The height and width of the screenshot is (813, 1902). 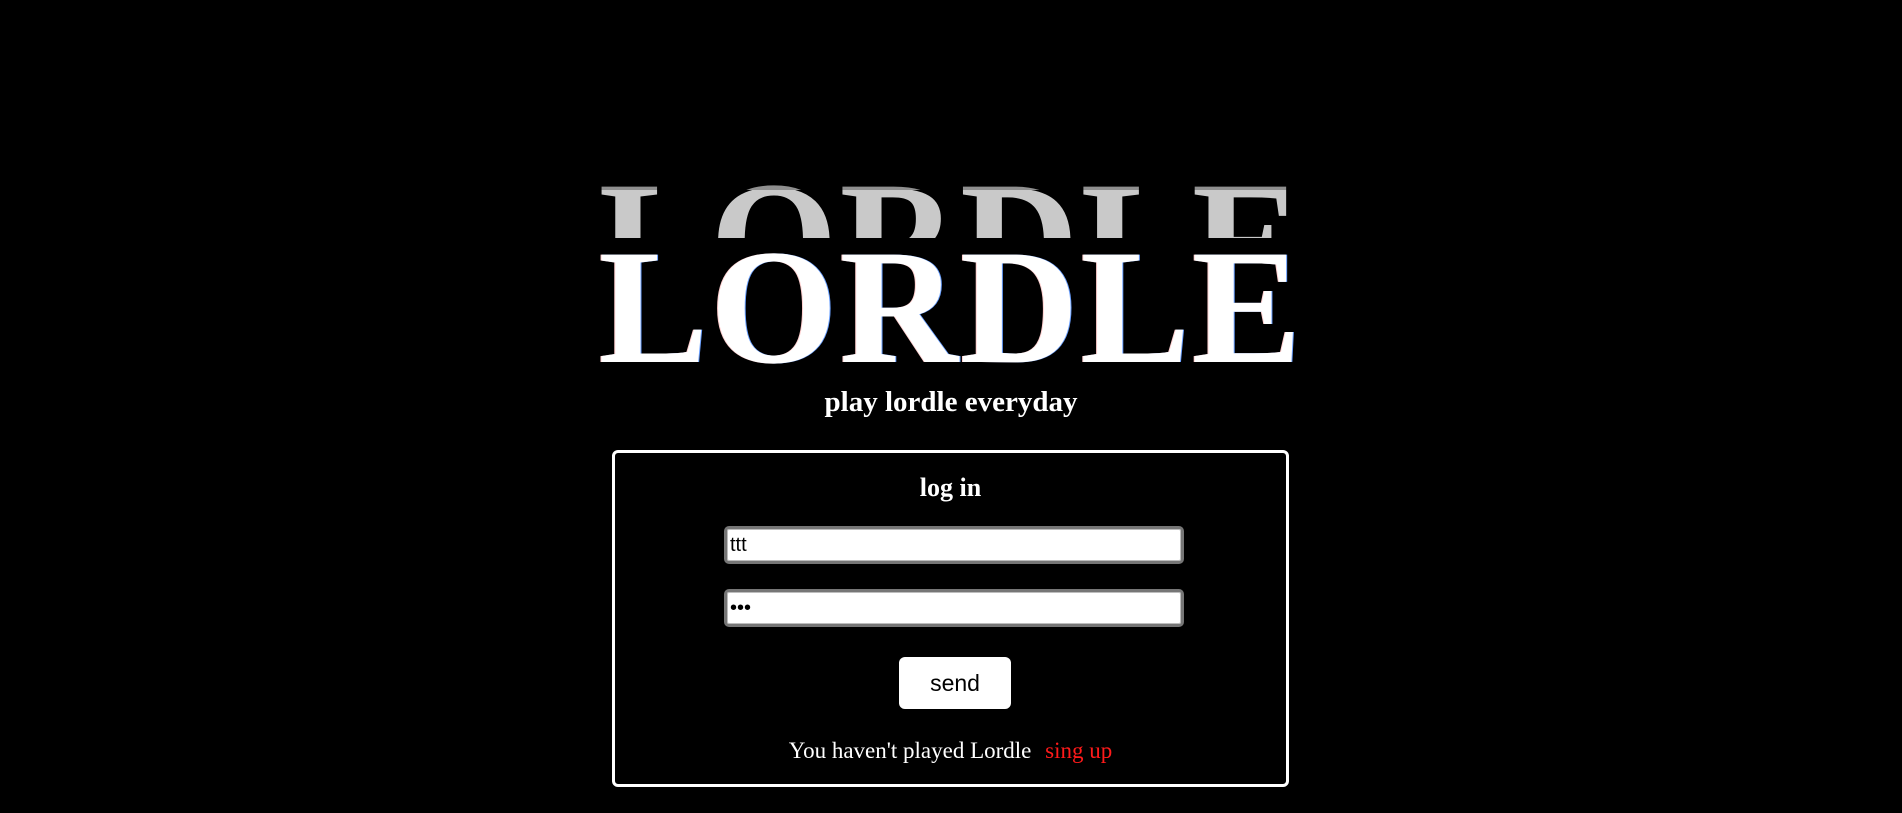 I want to click on send-button: send, so click(x=955, y=683).